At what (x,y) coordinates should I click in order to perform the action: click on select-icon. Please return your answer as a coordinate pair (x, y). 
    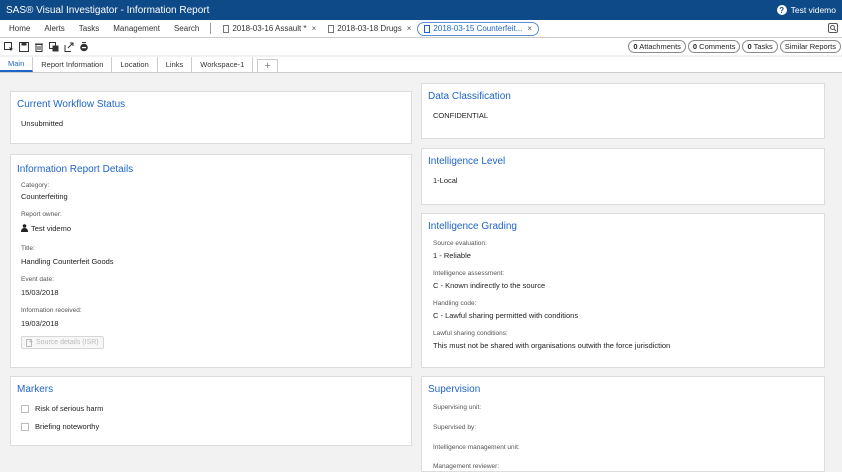
    Looking at the image, I should click on (8, 46).